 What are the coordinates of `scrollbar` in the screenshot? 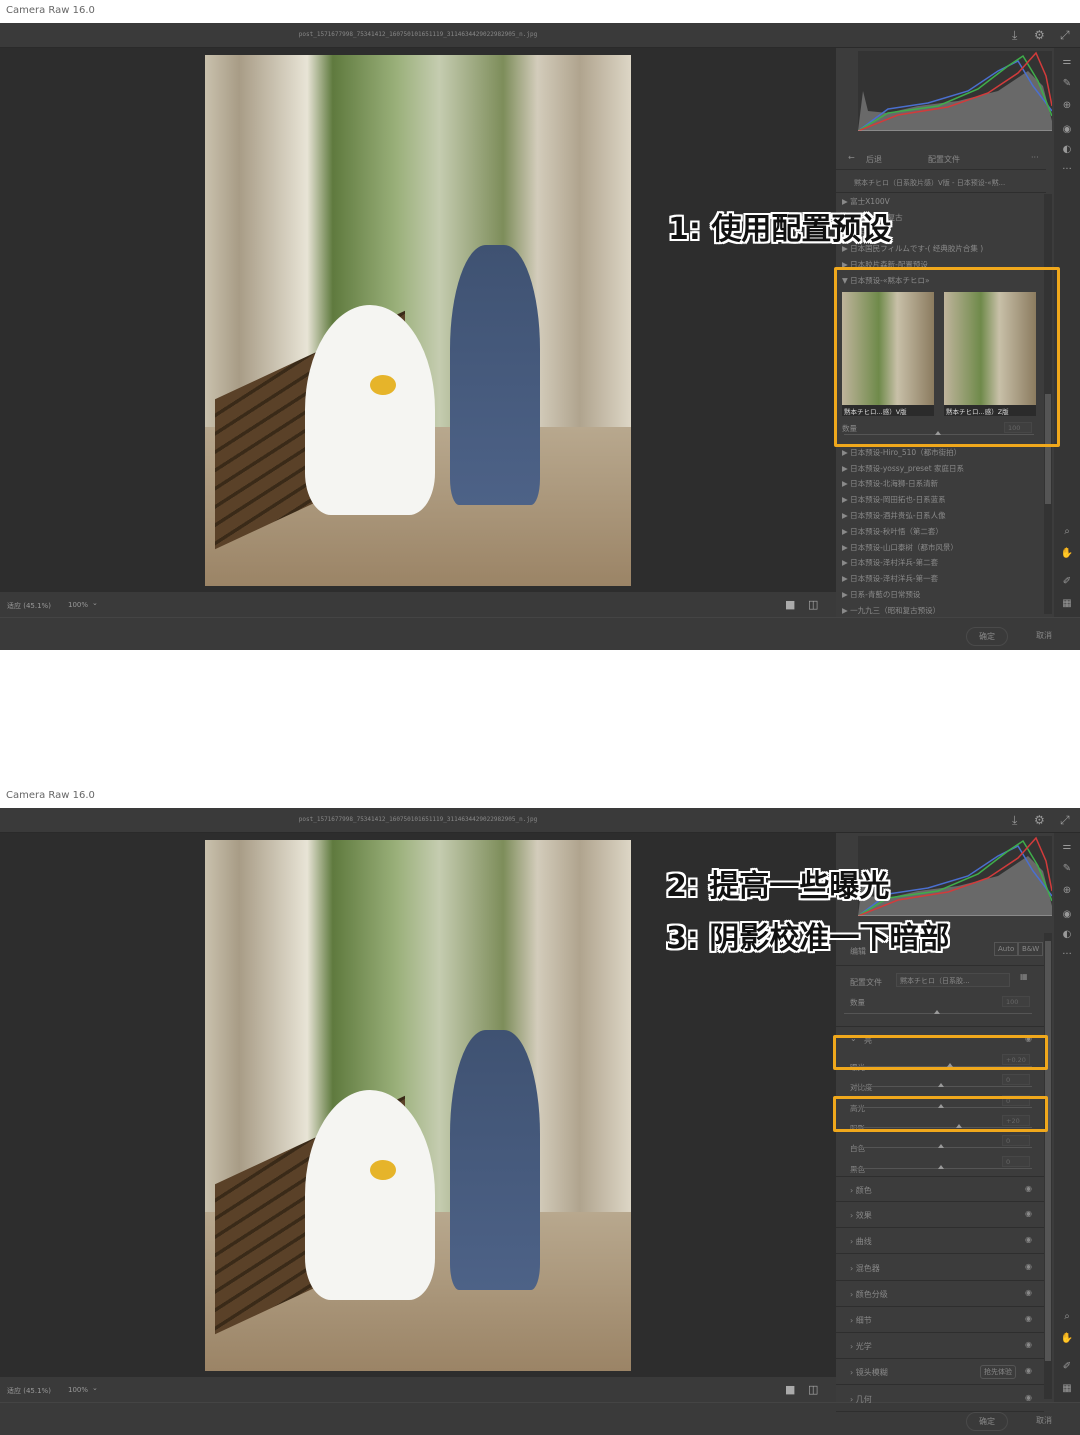 It's located at (1048, 1166).